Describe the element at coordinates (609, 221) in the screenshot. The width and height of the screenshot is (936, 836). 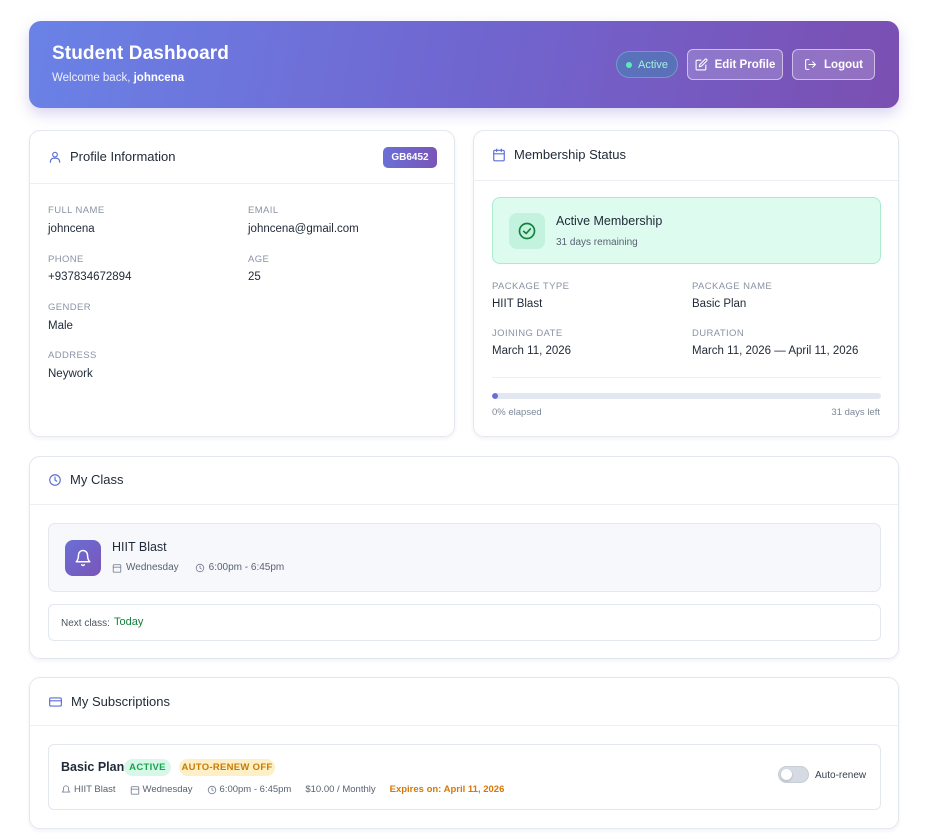
I see `membership-status-title: Active Membership` at that location.